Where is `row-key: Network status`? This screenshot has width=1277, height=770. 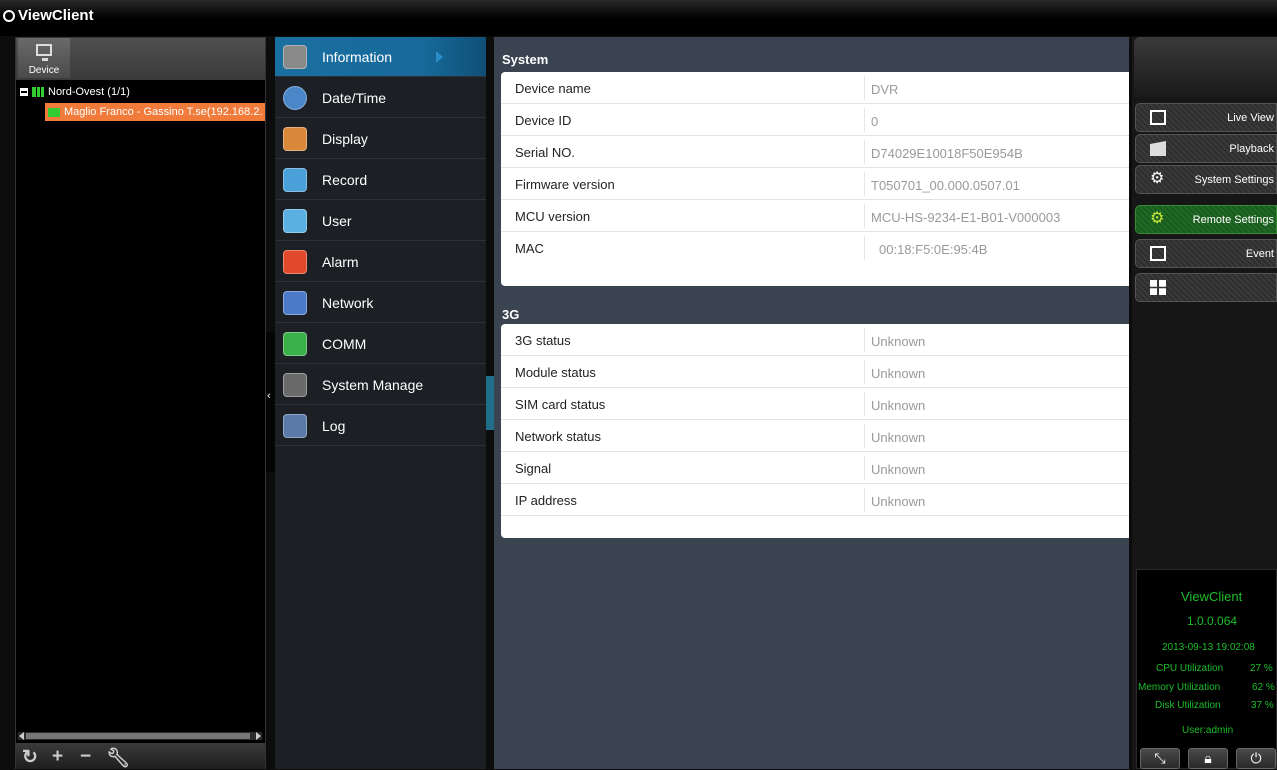 row-key: Network status is located at coordinates (558, 436).